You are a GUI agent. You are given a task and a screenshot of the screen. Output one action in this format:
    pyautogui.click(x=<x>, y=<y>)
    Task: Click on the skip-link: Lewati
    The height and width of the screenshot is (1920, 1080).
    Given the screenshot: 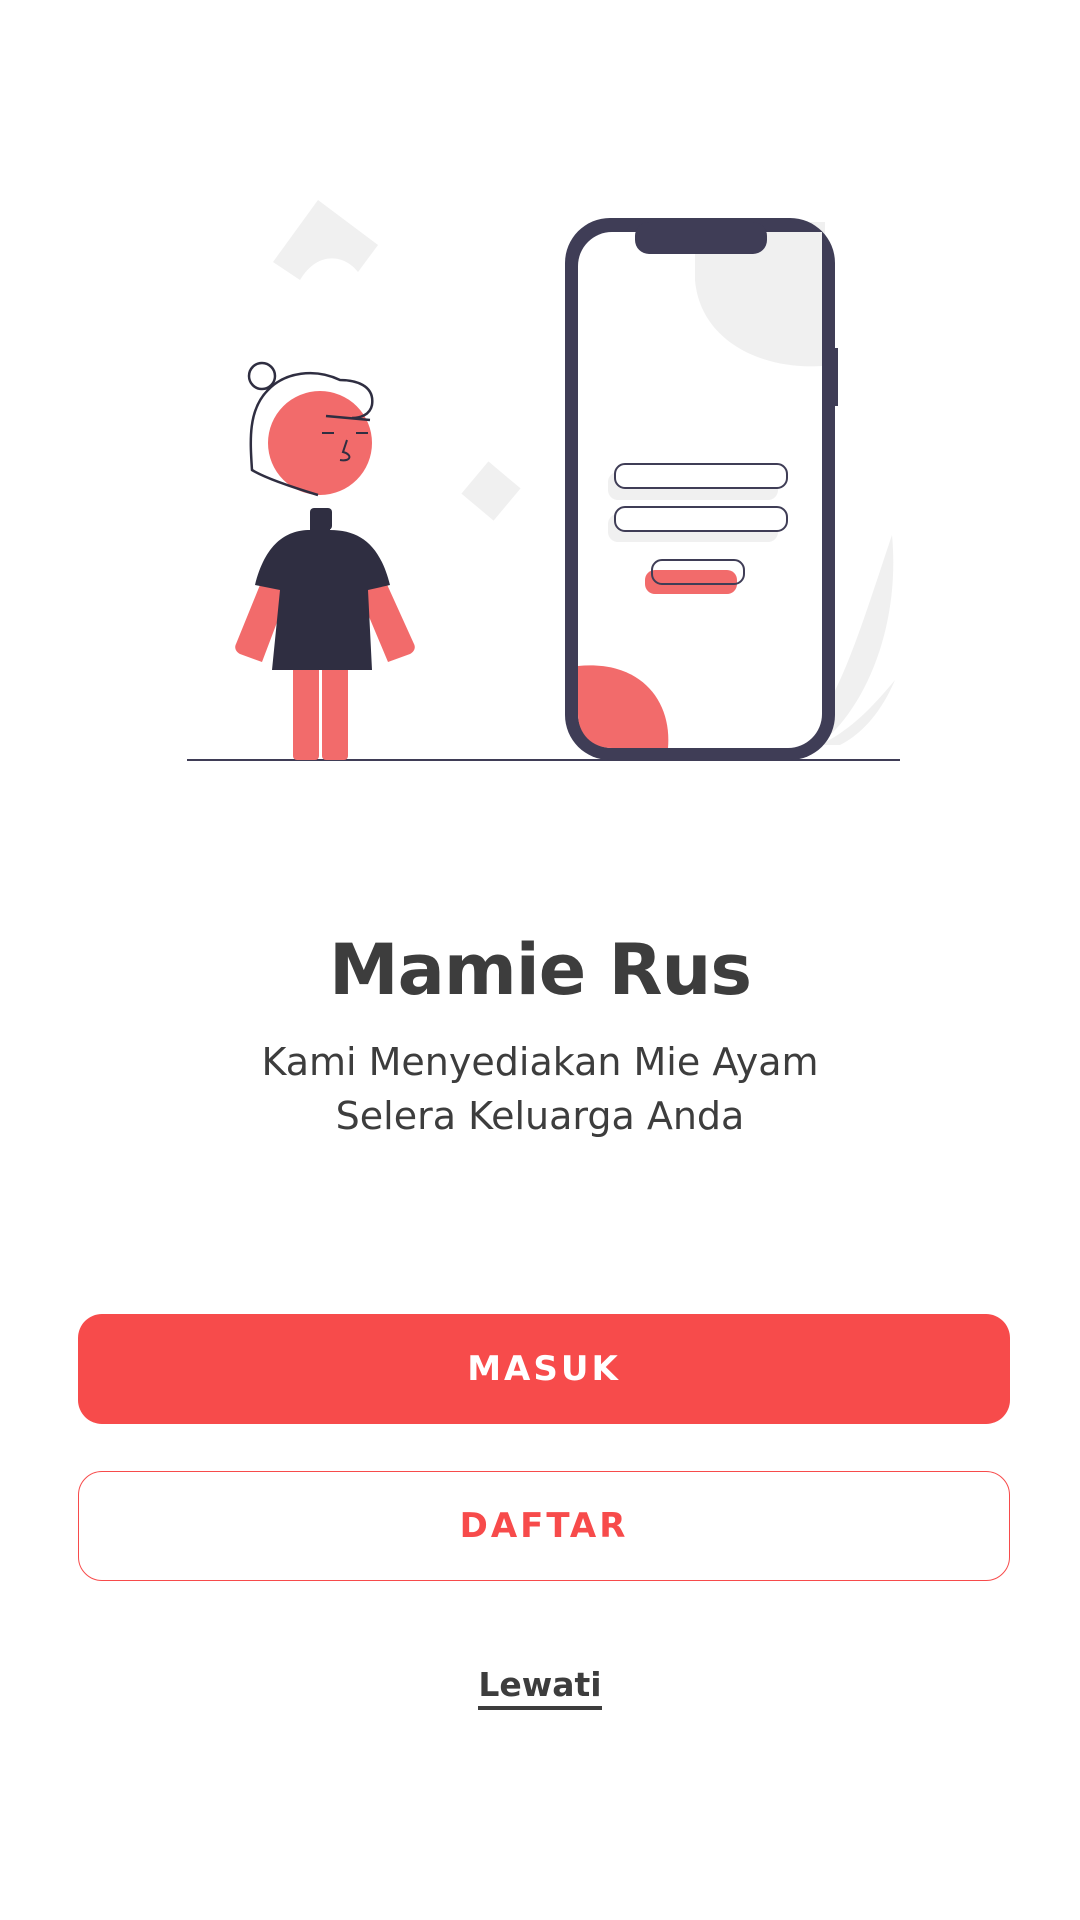 What is the action you would take?
    pyautogui.click(x=540, y=1687)
    